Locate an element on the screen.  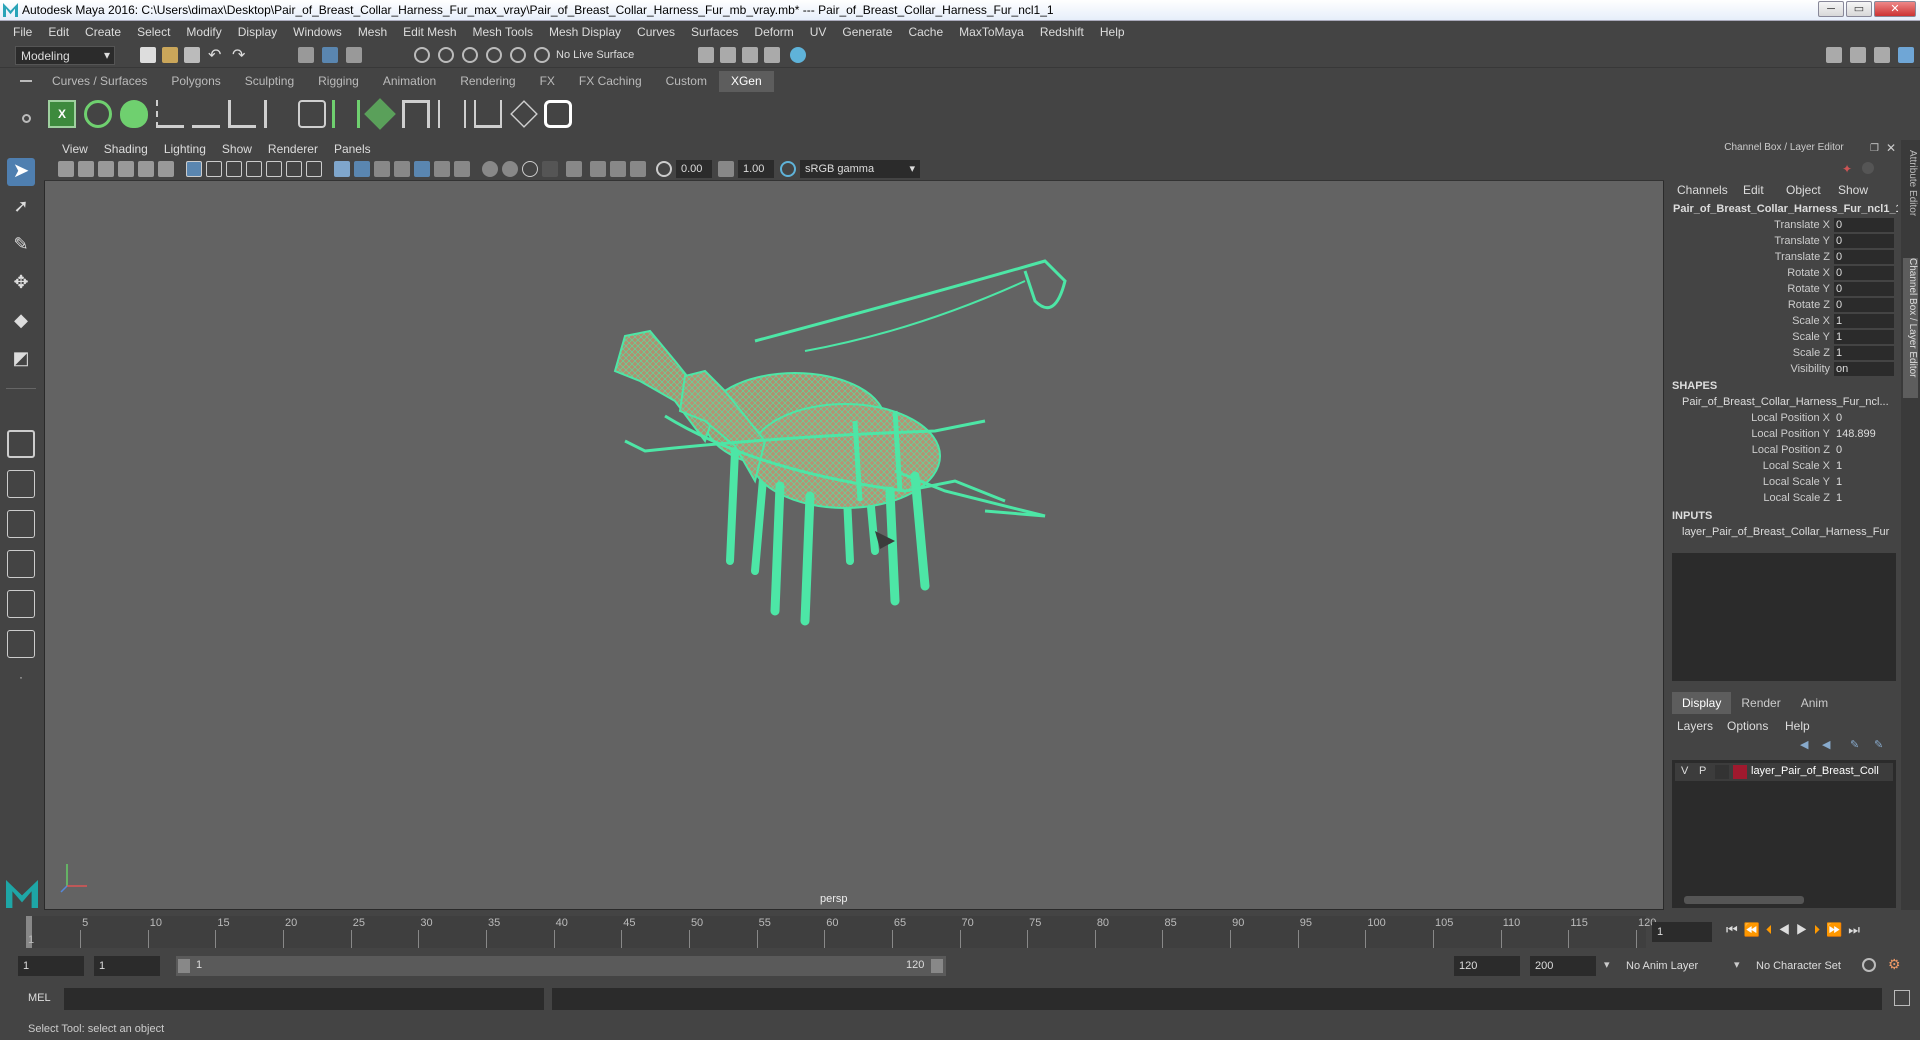
horse-harness-wireframe is located at coordinates (875, 441).